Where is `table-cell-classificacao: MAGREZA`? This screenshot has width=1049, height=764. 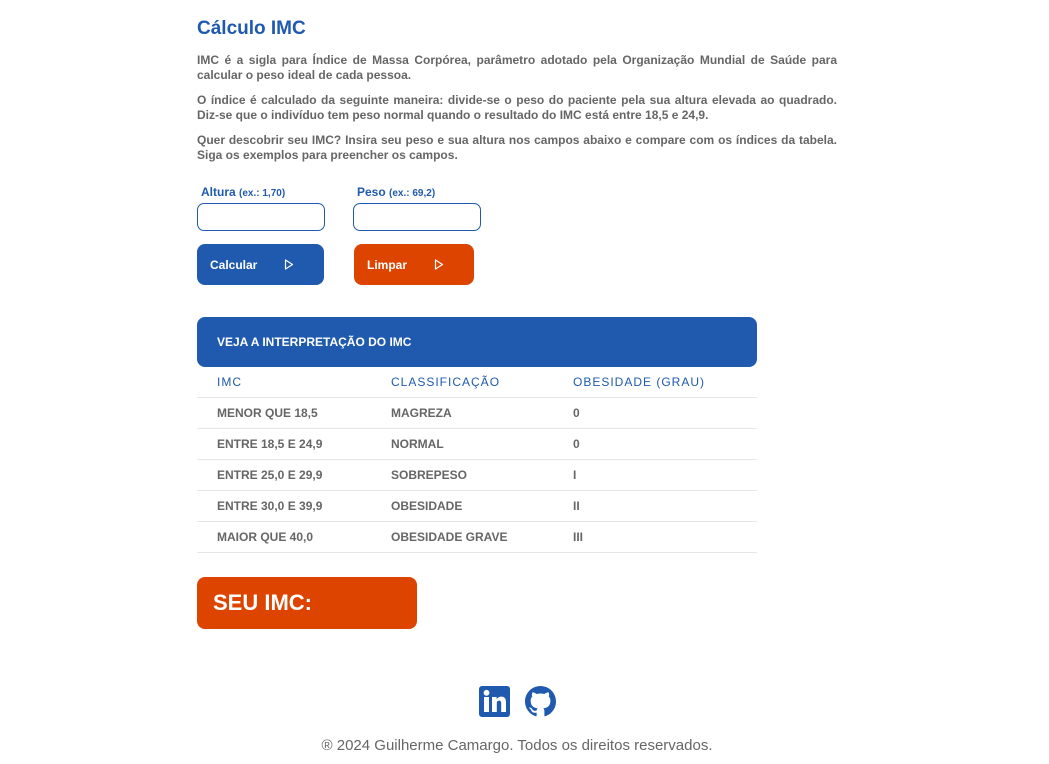 table-cell-classificacao: MAGREZA is located at coordinates (421, 413).